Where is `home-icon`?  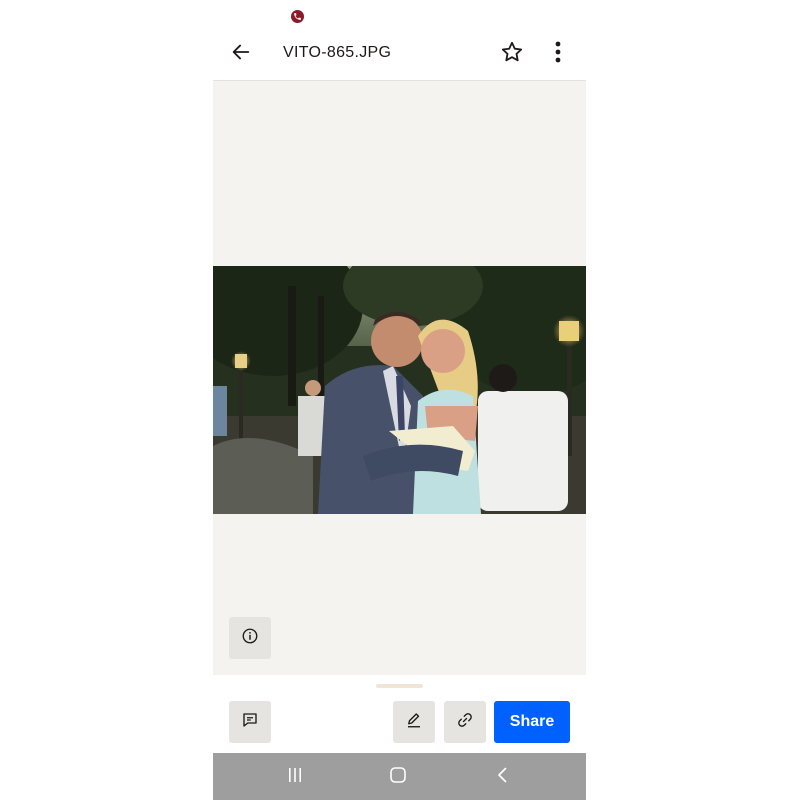 home-icon is located at coordinates (398, 777).